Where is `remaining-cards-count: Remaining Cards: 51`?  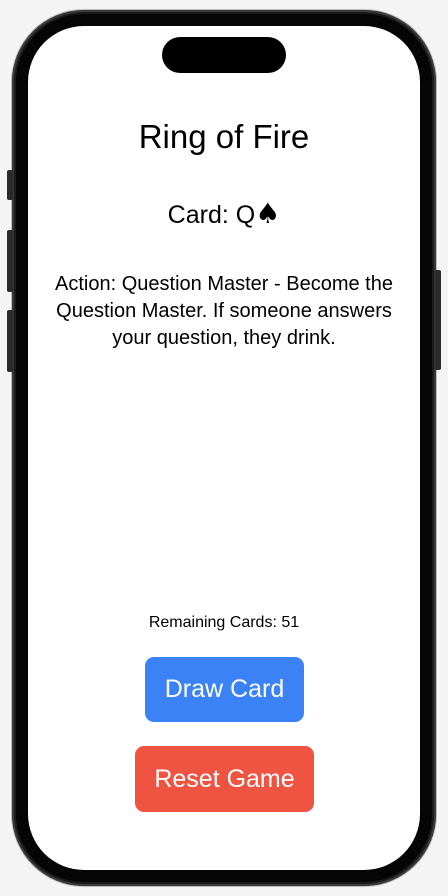
remaining-cards-count: Remaining Cards: 51 is located at coordinates (224, 622).